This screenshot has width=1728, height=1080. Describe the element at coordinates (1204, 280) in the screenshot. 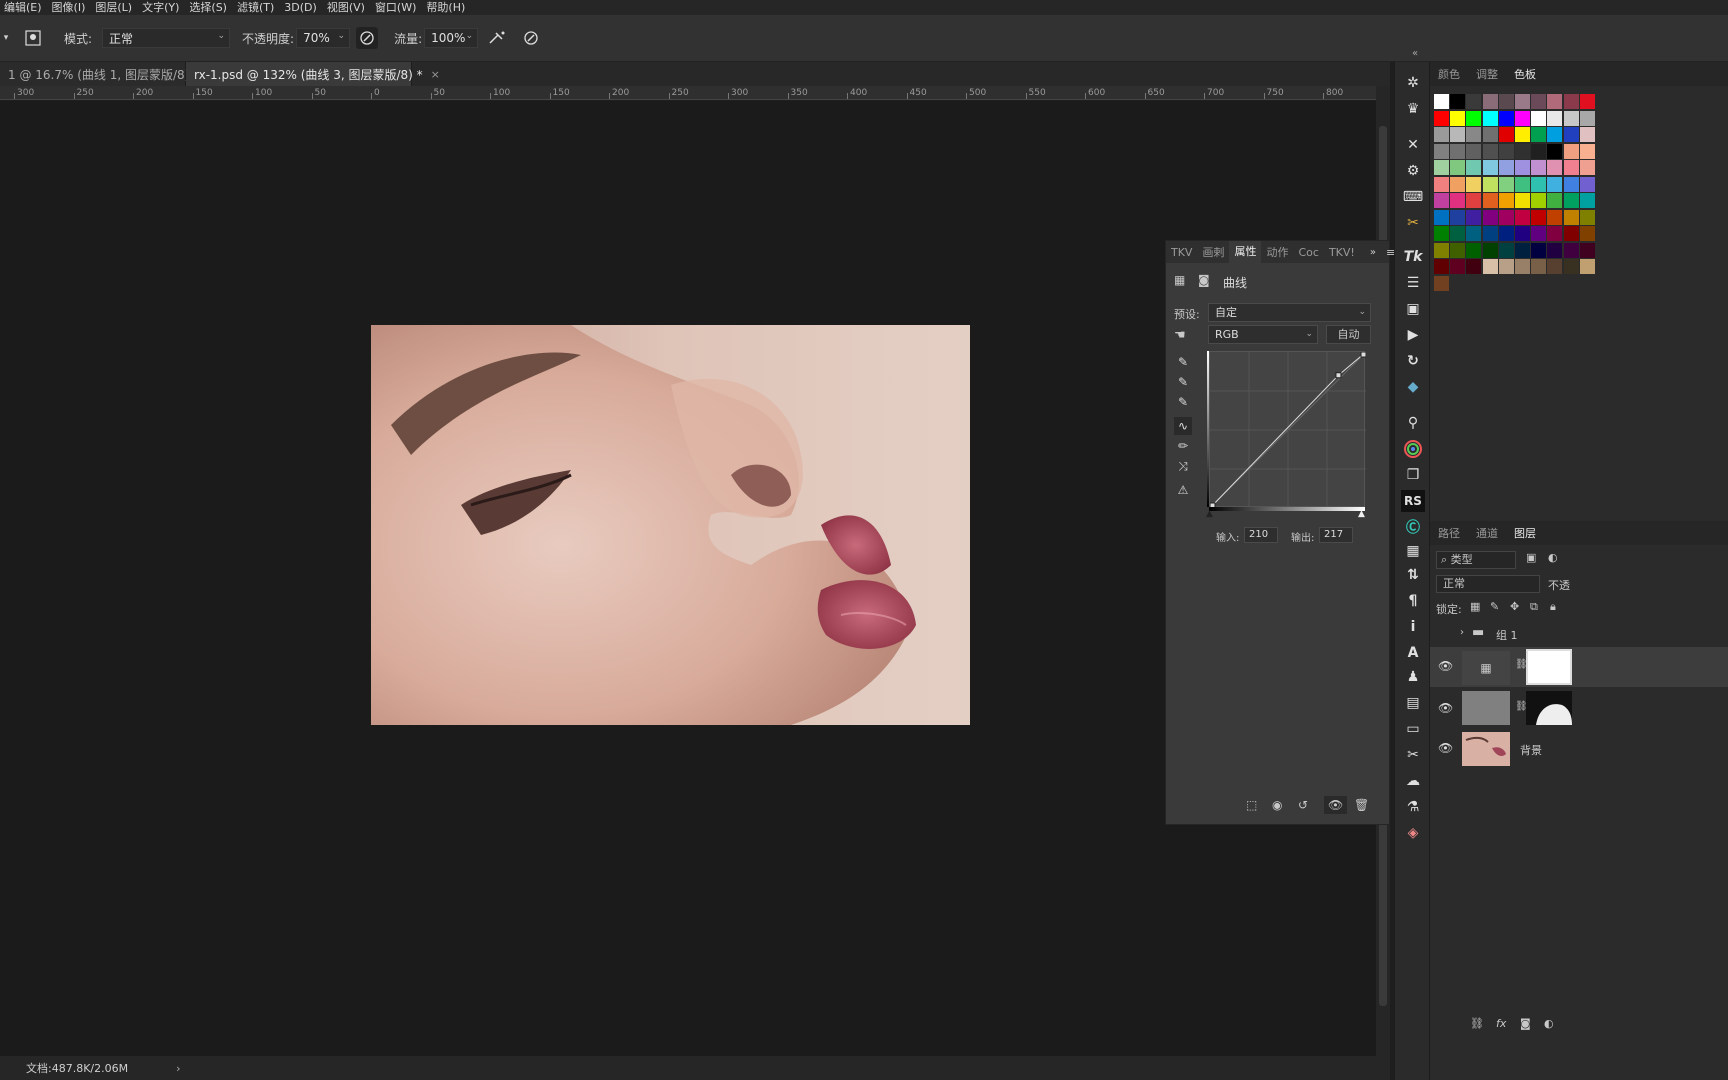

I see `mask-icon: ◙` at that location.